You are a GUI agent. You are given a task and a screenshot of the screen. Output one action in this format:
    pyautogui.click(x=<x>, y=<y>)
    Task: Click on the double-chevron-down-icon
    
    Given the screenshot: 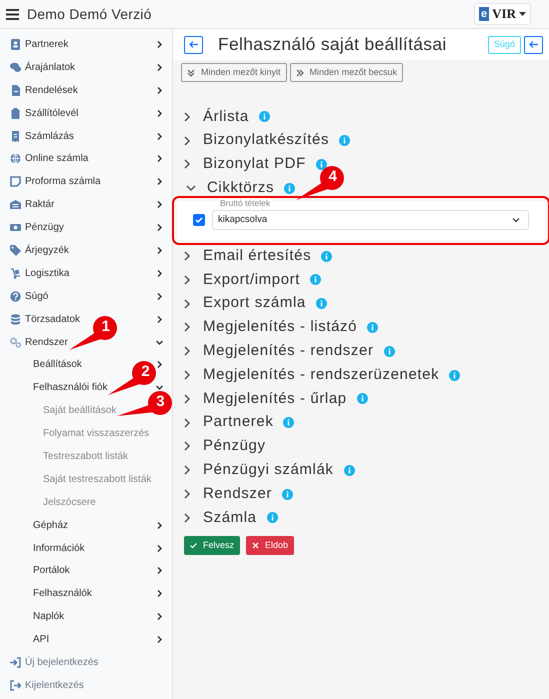 What is the action you would take?
    pyautogui.click(x=191, y=72)
    